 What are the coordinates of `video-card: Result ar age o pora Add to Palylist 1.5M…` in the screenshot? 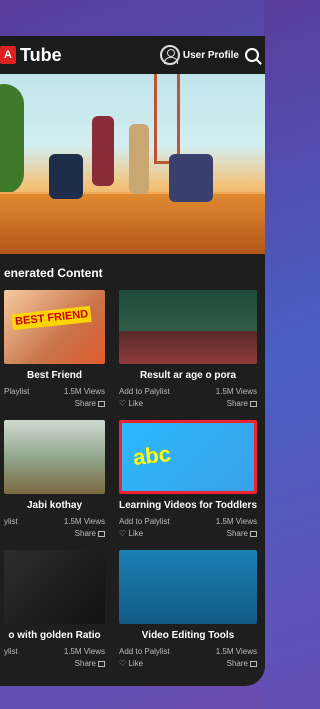 It's located at (188, 349).